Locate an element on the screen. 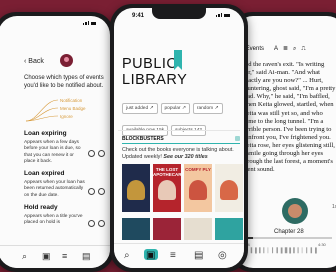 This screenshot has width=336, height=272. option-menu-badge: Menu Badge is located at coordinates (73, 108).